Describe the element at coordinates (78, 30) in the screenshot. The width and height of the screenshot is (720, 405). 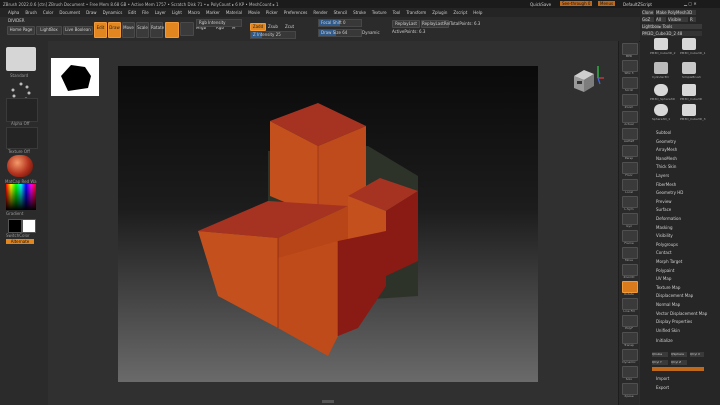
I see `live-boolean-button: Live Boolean` at that location.